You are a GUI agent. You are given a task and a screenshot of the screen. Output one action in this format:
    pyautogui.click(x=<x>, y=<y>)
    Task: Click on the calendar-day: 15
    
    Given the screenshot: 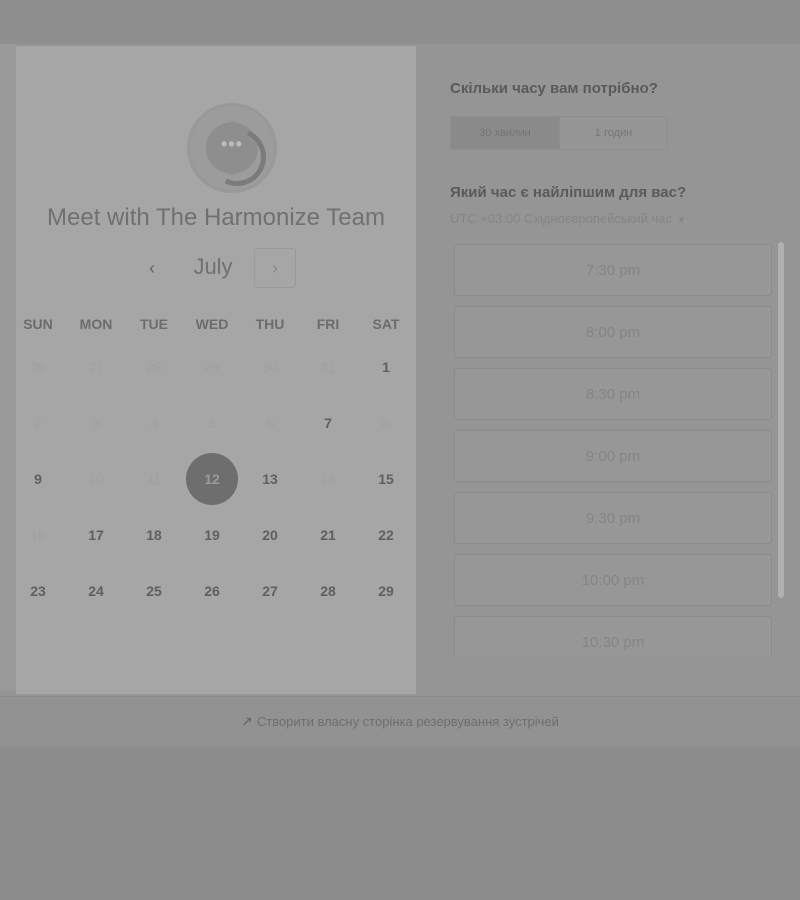 What is the action you would take?
    pyautogui.click(x=386, y=479)
    